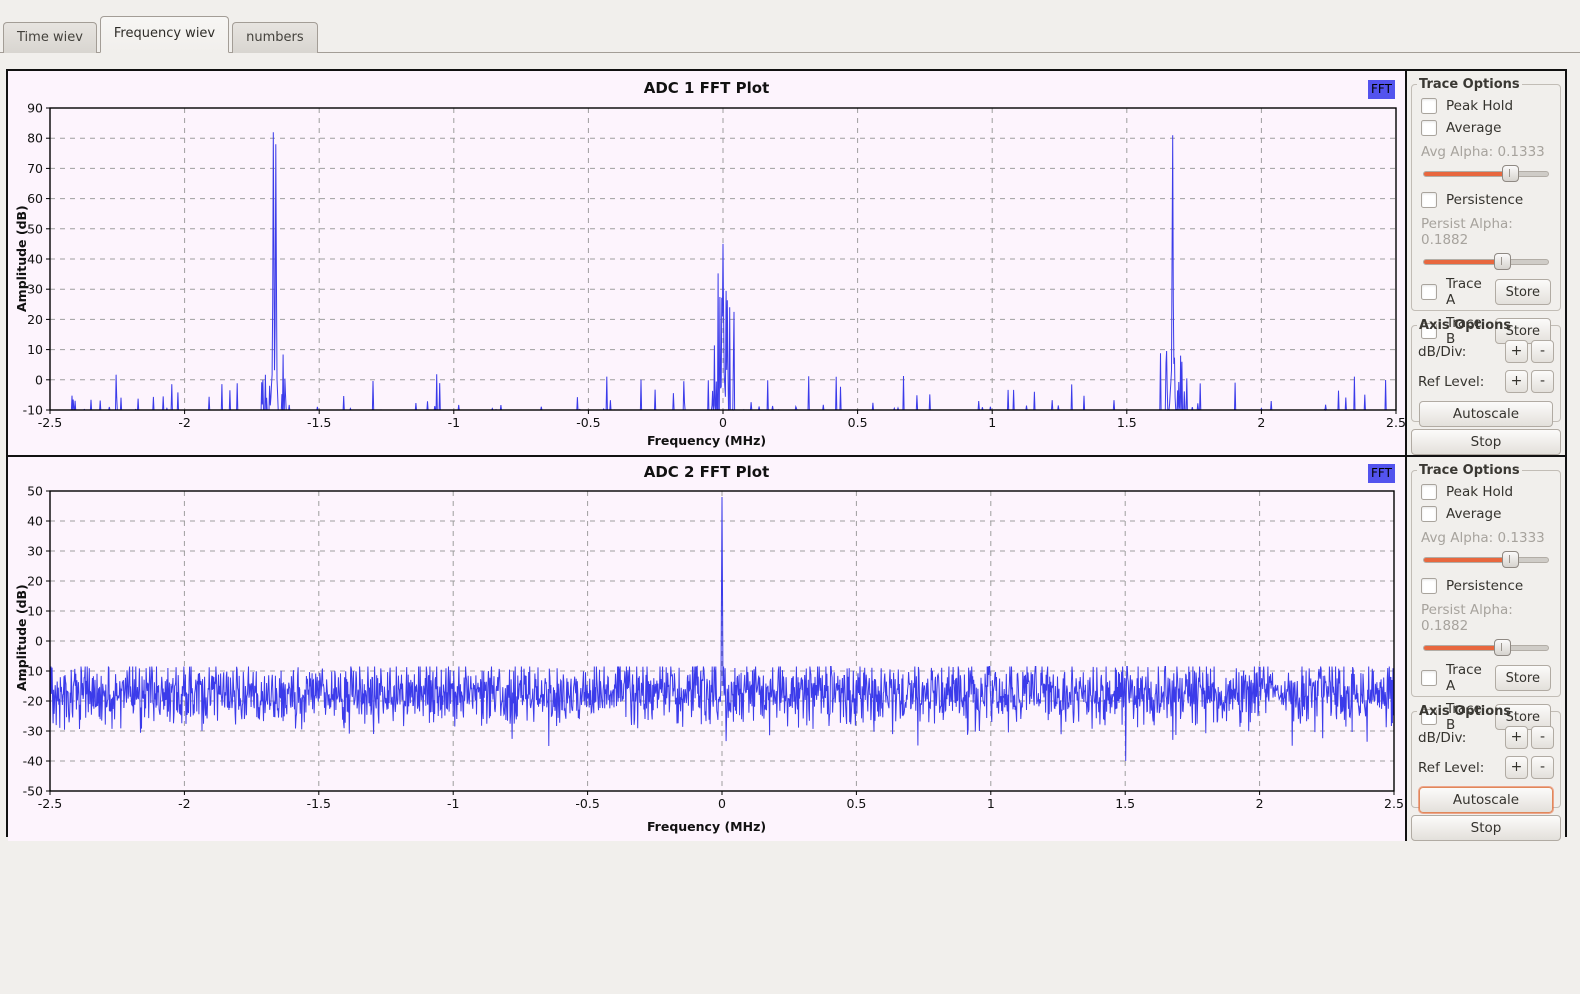 This screenshot has width=1580, height=994. What do you see at coordinates (588, 422) in the screenshot?
I see `svg-text: -0.5` at bounding box center [588, 422].